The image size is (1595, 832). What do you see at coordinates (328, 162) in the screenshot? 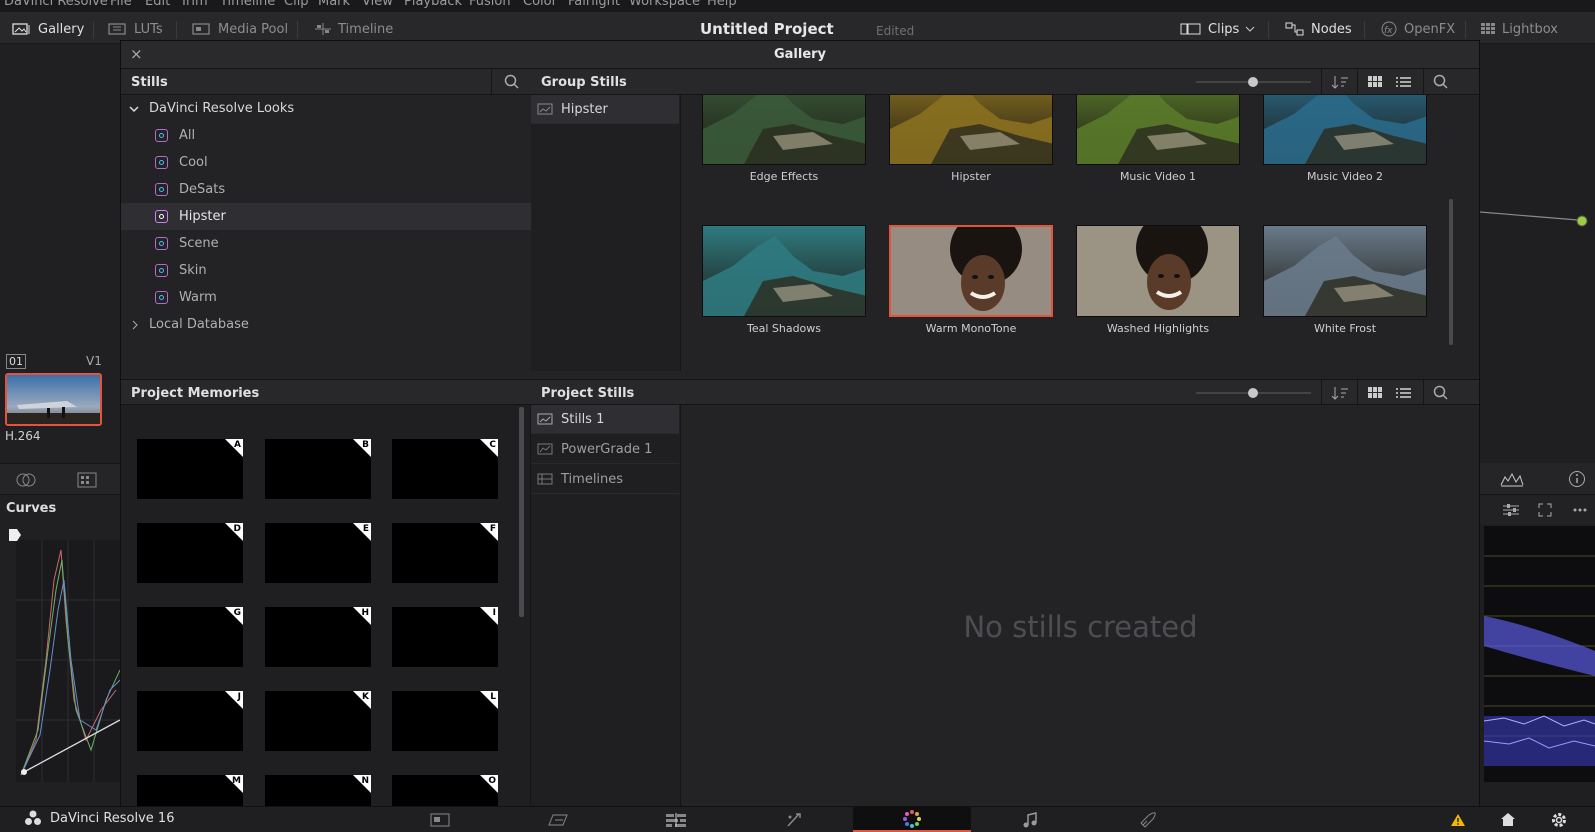
I see `tree-item-cool: Cool` at bounding box center [328, 162].